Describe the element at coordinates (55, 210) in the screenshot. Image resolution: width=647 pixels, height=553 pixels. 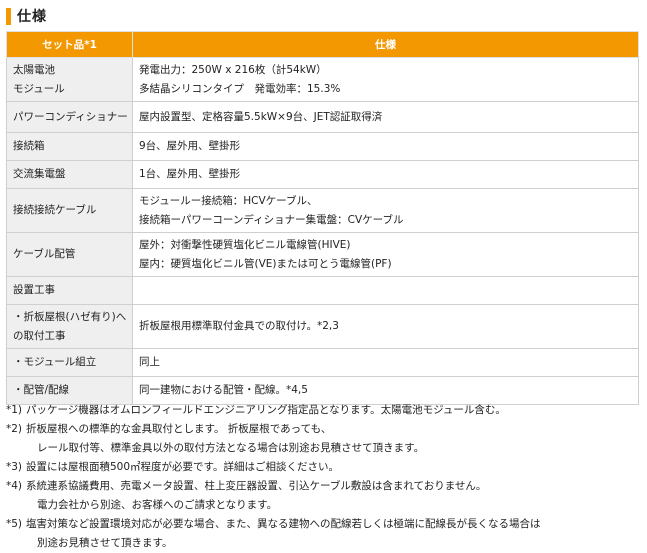
I see `row-label-line: 接続接続ケーブル` at that location.